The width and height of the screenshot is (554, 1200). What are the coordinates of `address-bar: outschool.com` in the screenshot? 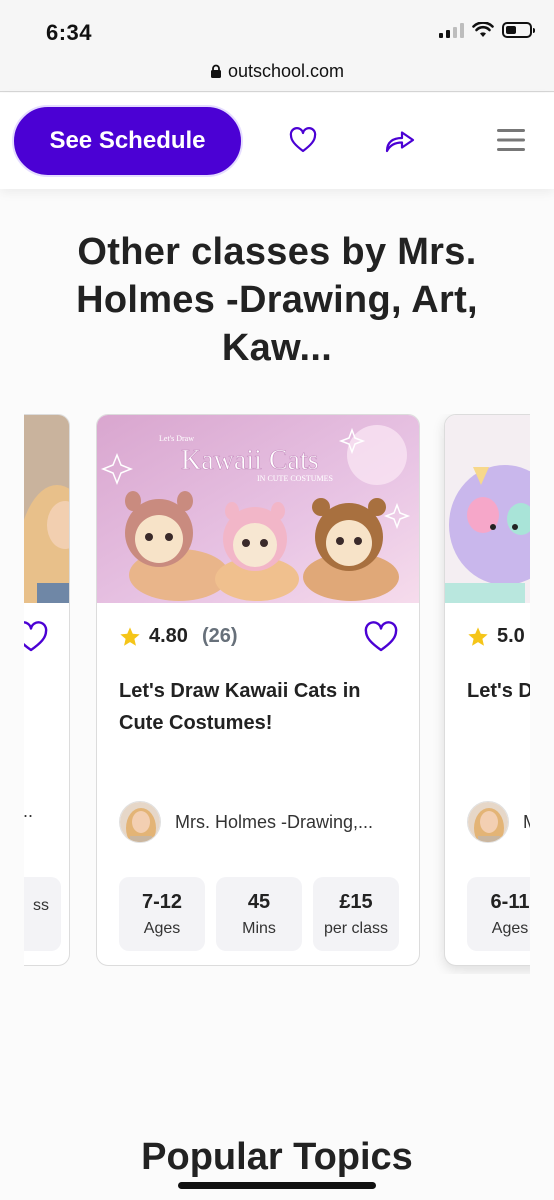 It's located at (277, 72).